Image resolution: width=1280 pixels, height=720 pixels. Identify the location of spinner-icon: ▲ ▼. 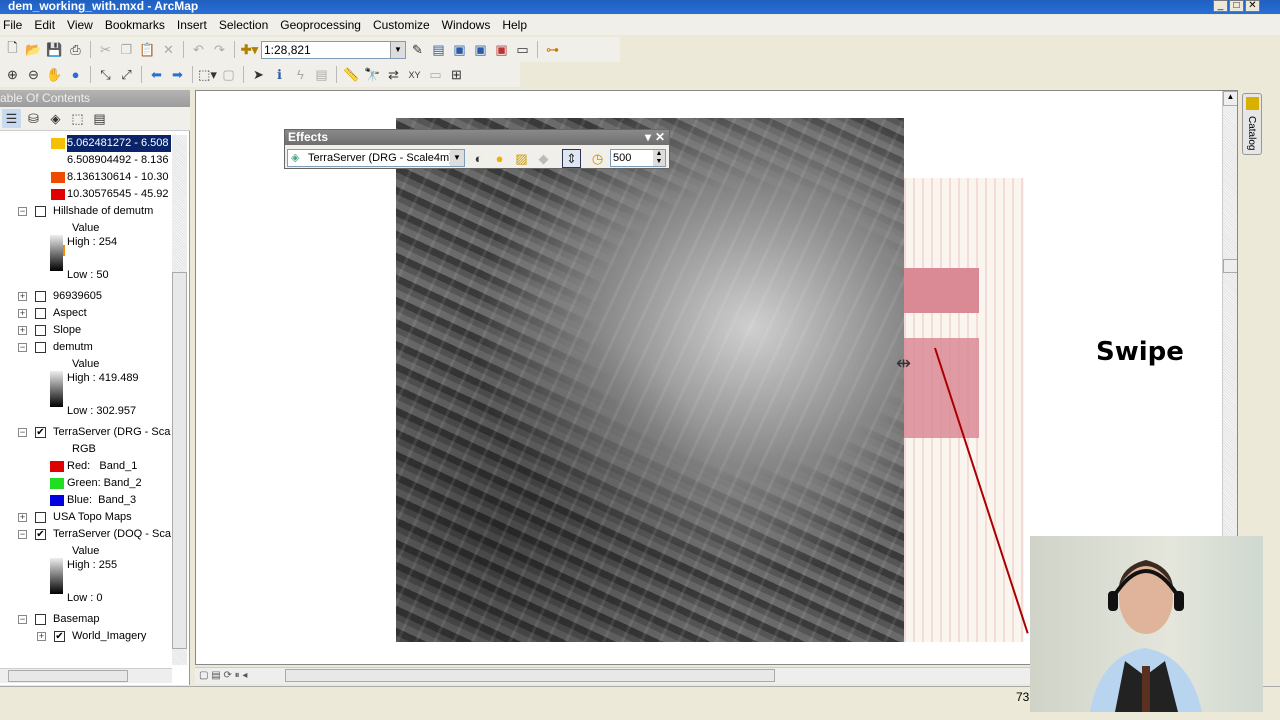
(659, 158).